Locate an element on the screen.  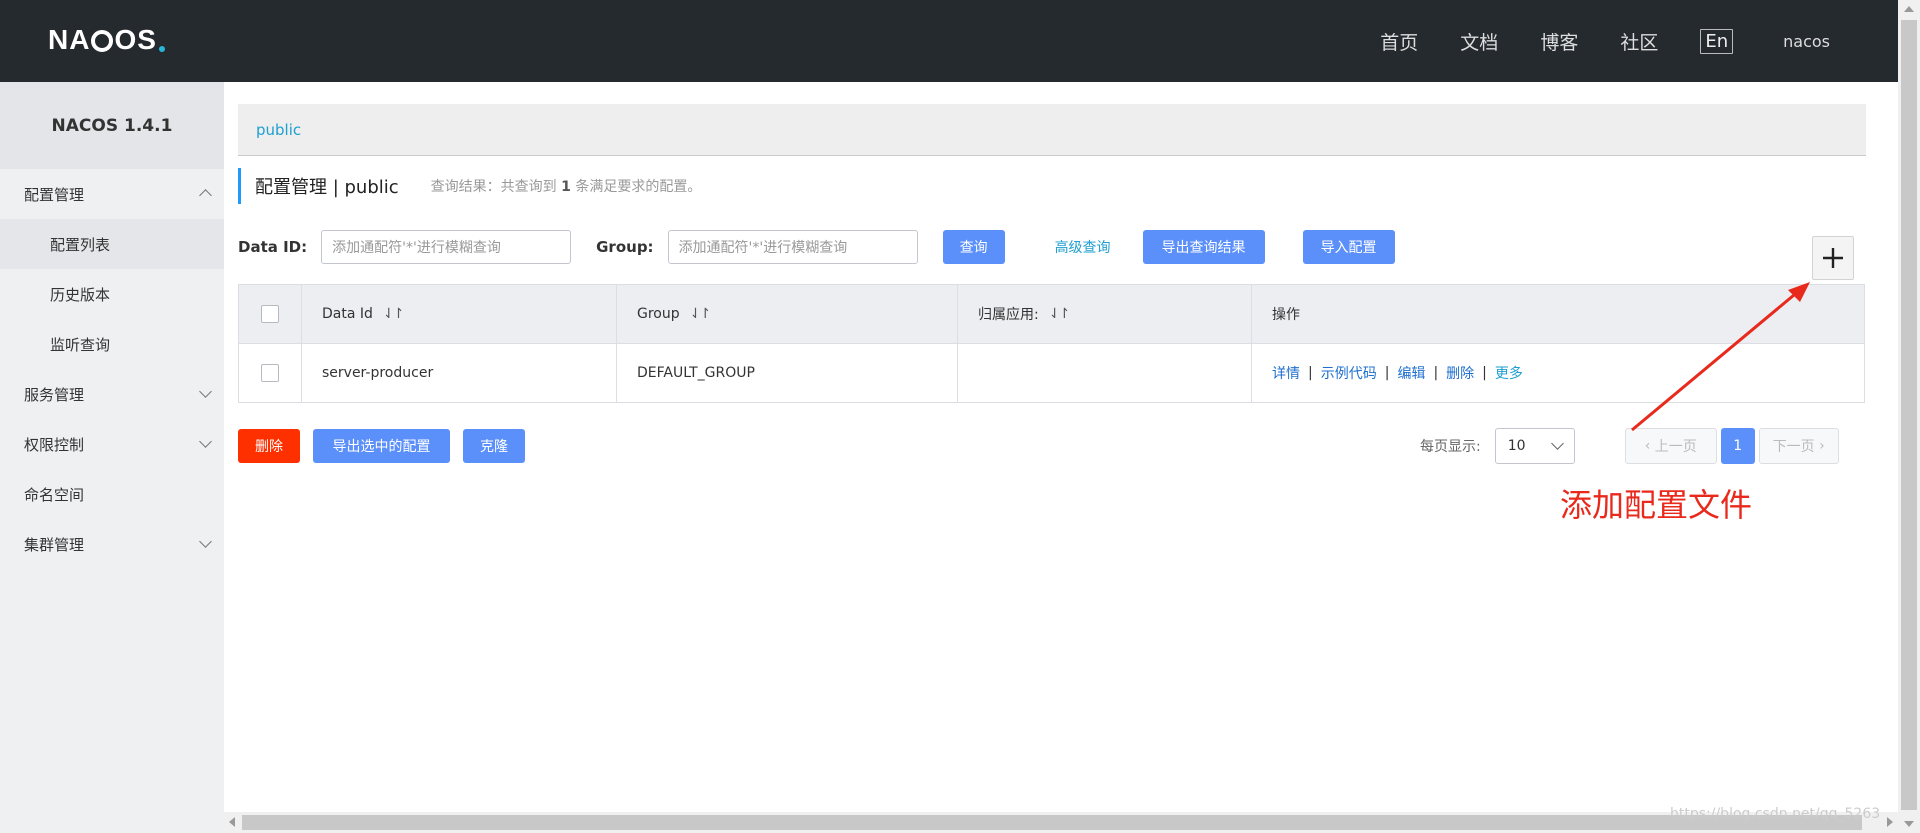
annotation-text: 添加配置文件 is located at coordinates (1656, 505).